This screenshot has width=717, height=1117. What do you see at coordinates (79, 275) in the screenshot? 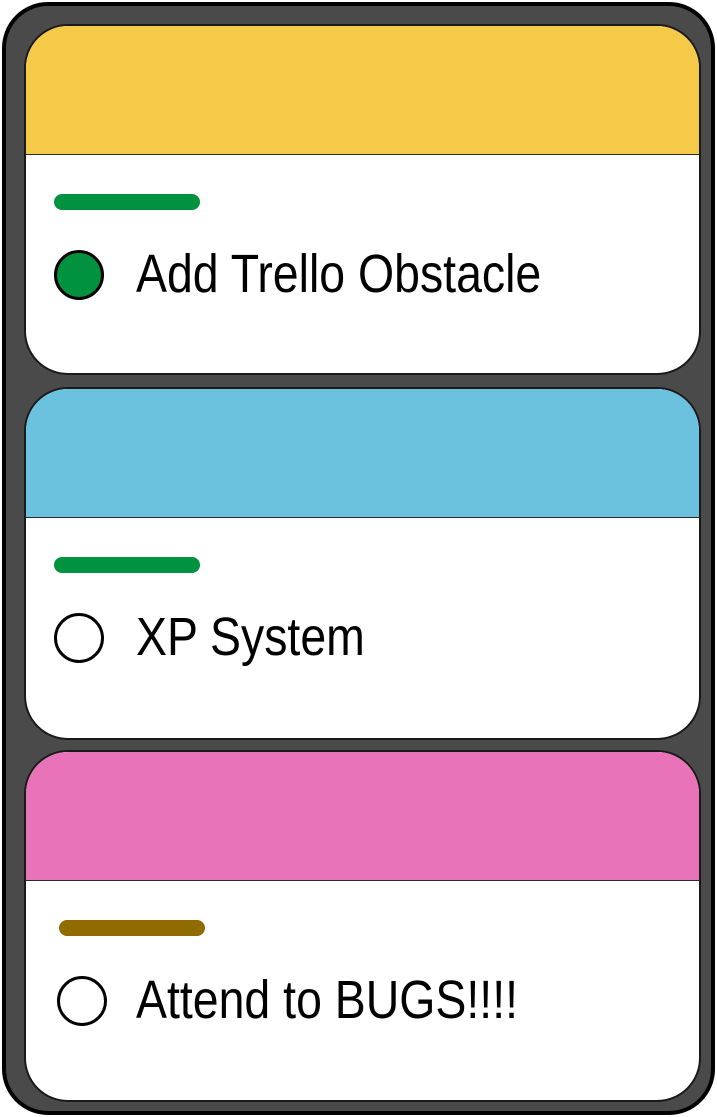
I see `completed-check-icon` at bounding box center [79, 275].